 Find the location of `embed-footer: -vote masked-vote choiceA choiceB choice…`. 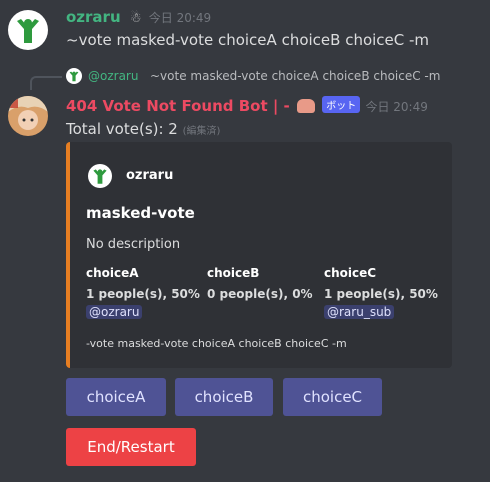

embed-footer: -vote masked-vote choiceA choiceB choice… is located at coordinates (216, 343).